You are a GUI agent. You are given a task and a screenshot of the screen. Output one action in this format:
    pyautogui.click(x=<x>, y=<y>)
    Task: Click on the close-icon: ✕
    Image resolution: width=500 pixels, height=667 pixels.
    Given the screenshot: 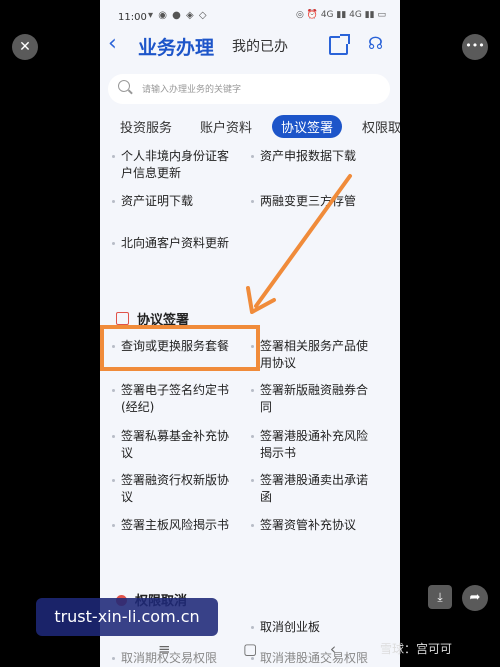 What is the action you would take?
    pyautogui.click(x=25, y=47)
    